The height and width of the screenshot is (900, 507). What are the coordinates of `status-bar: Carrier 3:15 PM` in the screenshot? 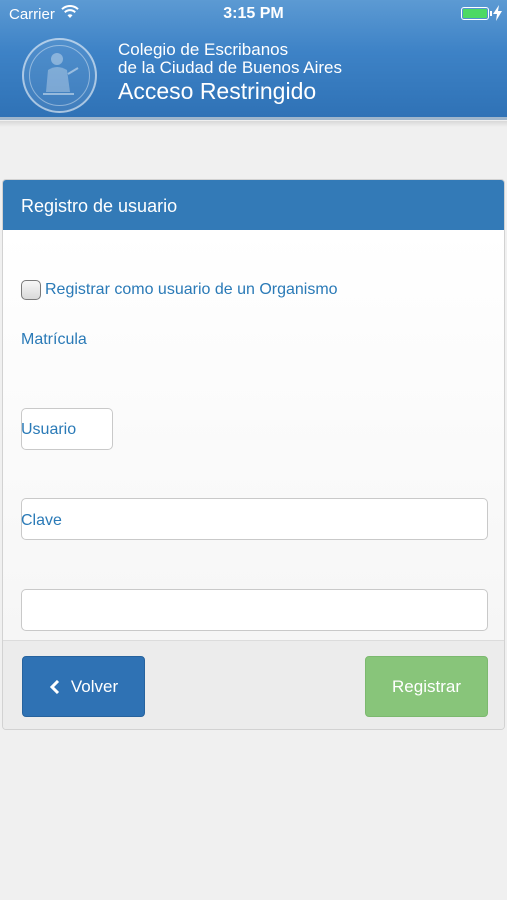 It's located at (253, 14).